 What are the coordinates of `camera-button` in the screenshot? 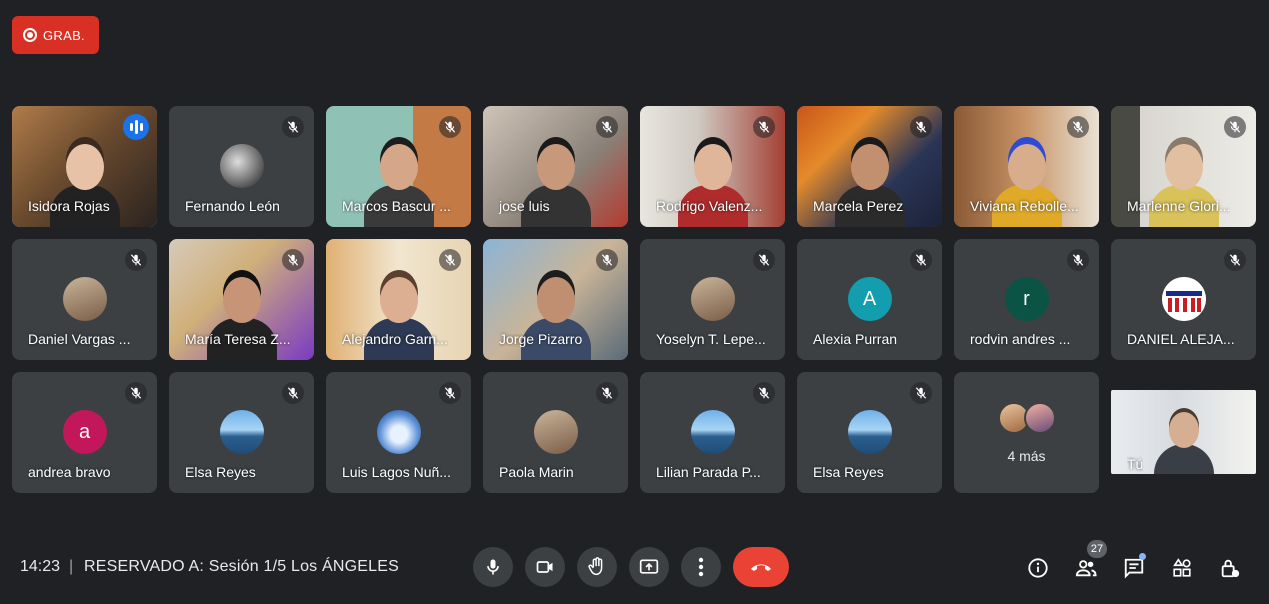 It's located at (545, 567).